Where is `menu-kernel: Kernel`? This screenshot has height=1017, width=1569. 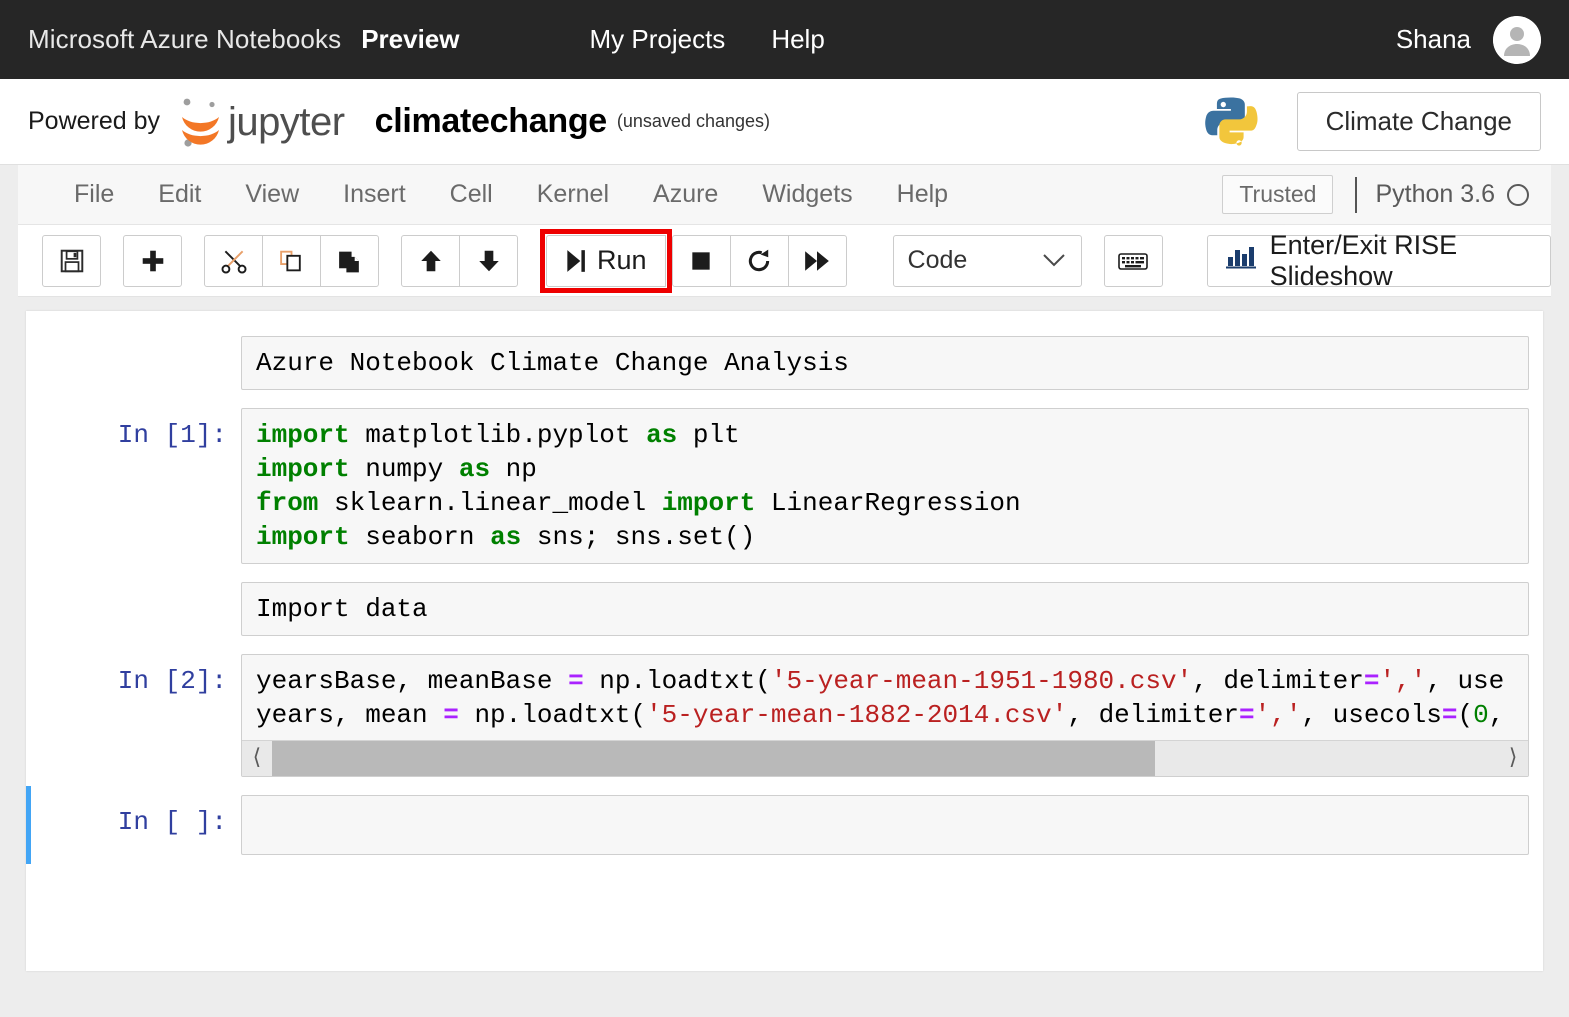 menu-kernel: Kernel is located at coordinates (573, 194).